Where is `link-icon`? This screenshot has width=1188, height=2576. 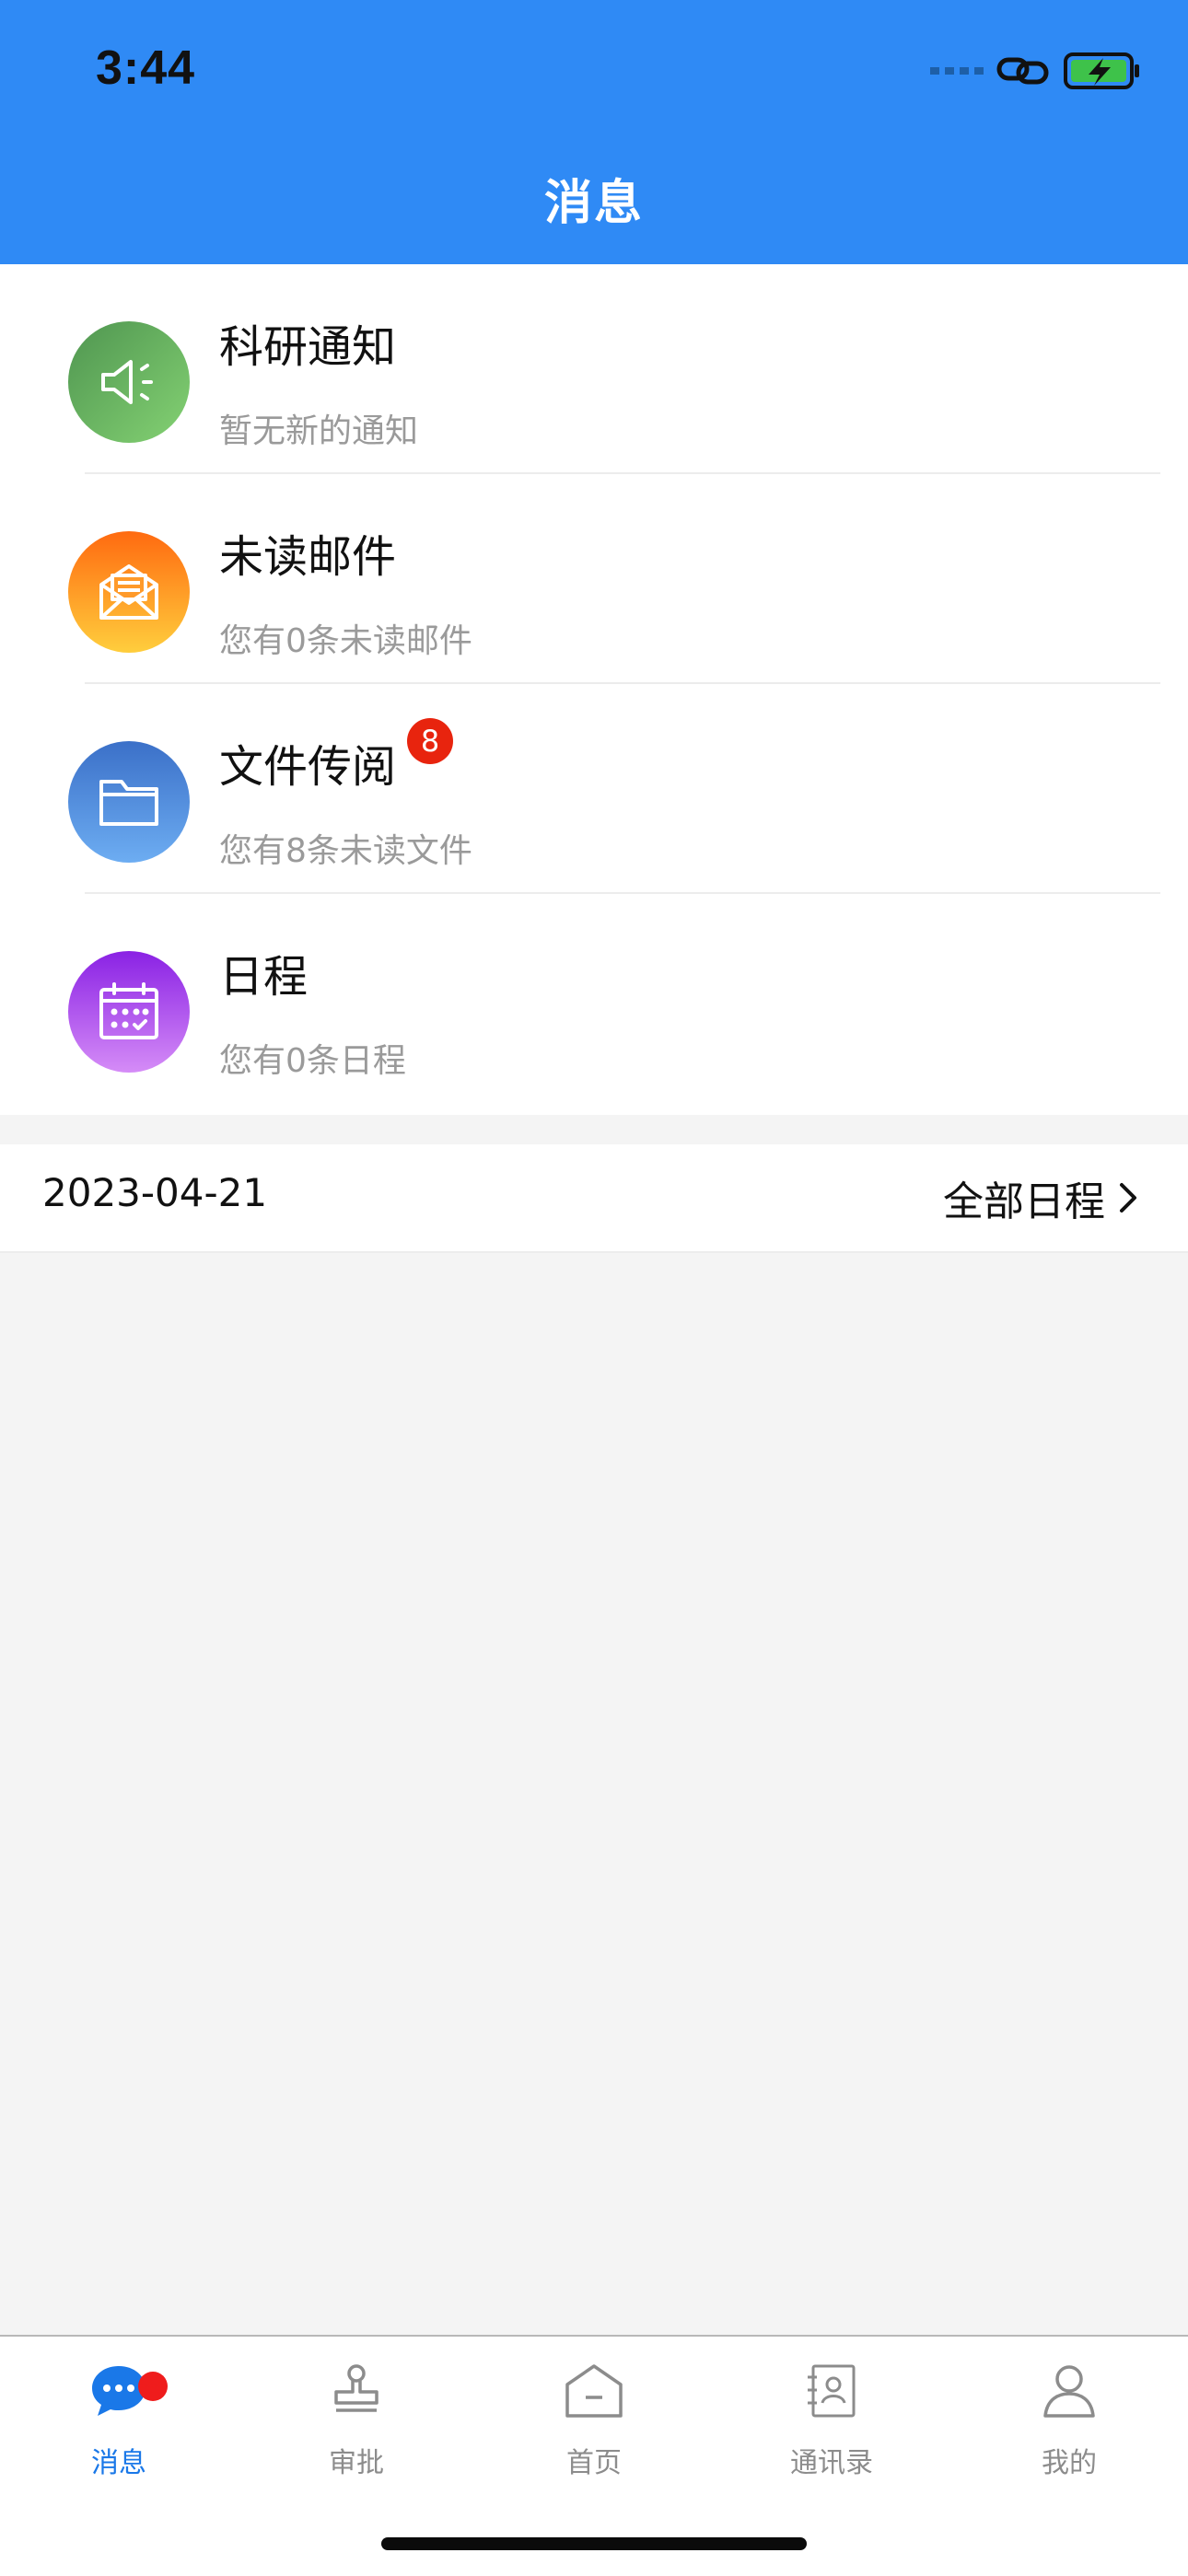
link-icon is located at coordinates (1022, 71).